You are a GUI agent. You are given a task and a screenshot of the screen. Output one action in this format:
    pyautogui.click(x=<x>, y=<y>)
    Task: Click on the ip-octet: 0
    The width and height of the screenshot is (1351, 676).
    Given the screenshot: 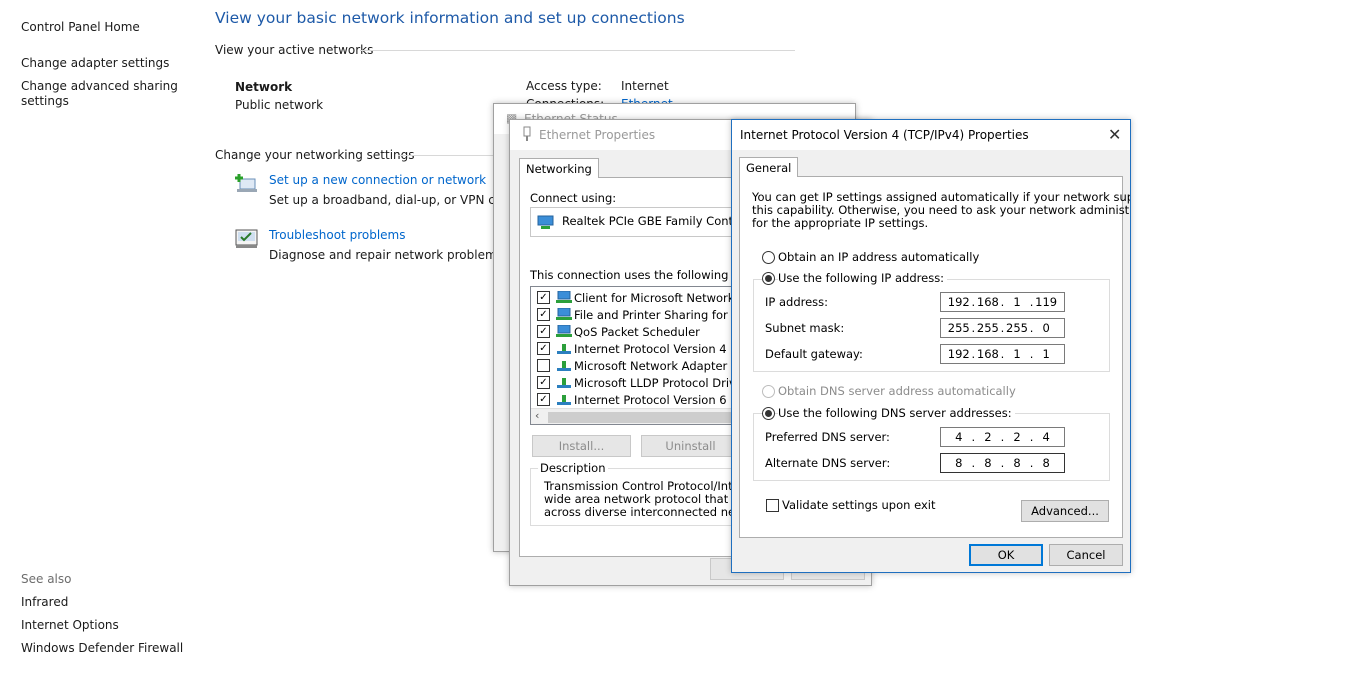 What is the action you would take?
    pyautogui.click(x=1046, y=328)
    